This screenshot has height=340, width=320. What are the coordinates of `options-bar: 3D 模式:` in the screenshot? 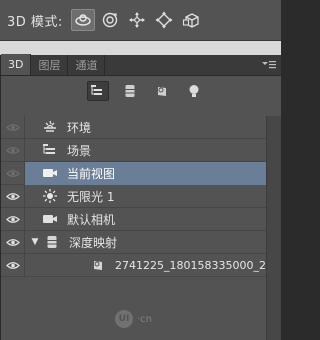 It's located at (140, 20).